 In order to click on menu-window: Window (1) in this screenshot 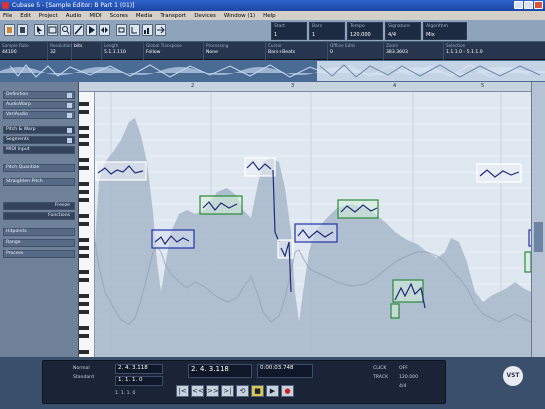, I will do `click(239, 16)`.